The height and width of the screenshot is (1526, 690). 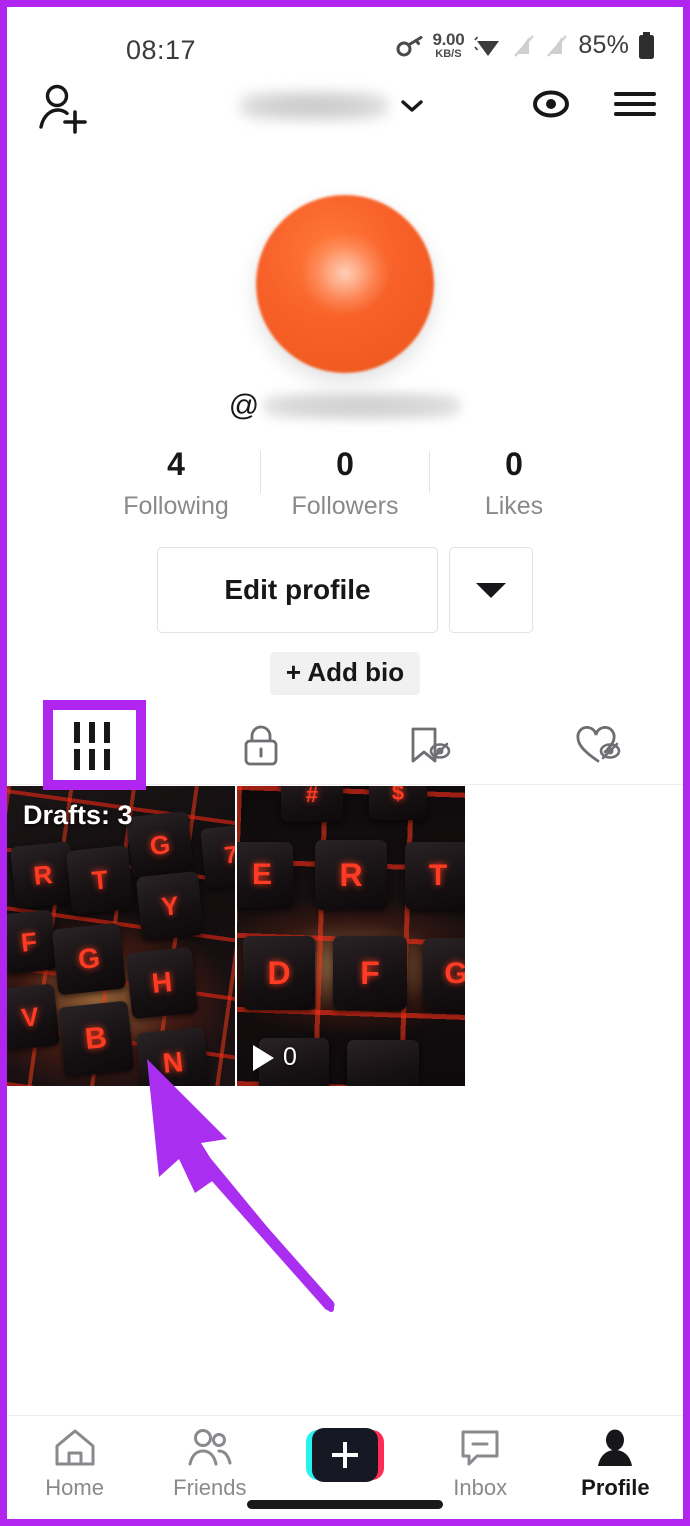 I want to click on key-icon, so click(x=409, y=45).